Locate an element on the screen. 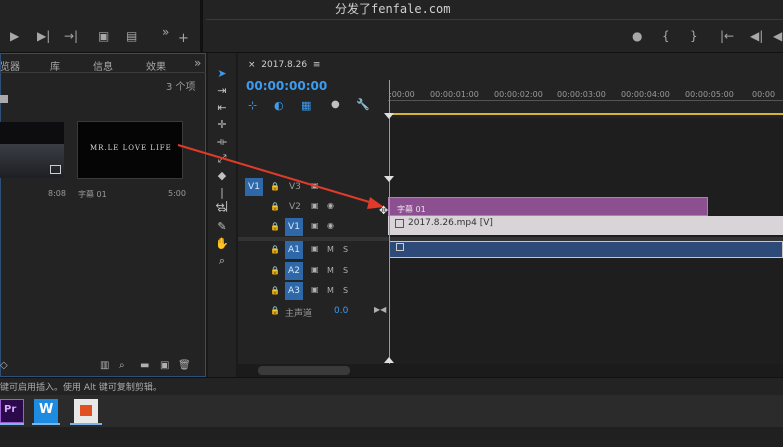  list-view-icon: ◇ is located at coordinates (4, 365).